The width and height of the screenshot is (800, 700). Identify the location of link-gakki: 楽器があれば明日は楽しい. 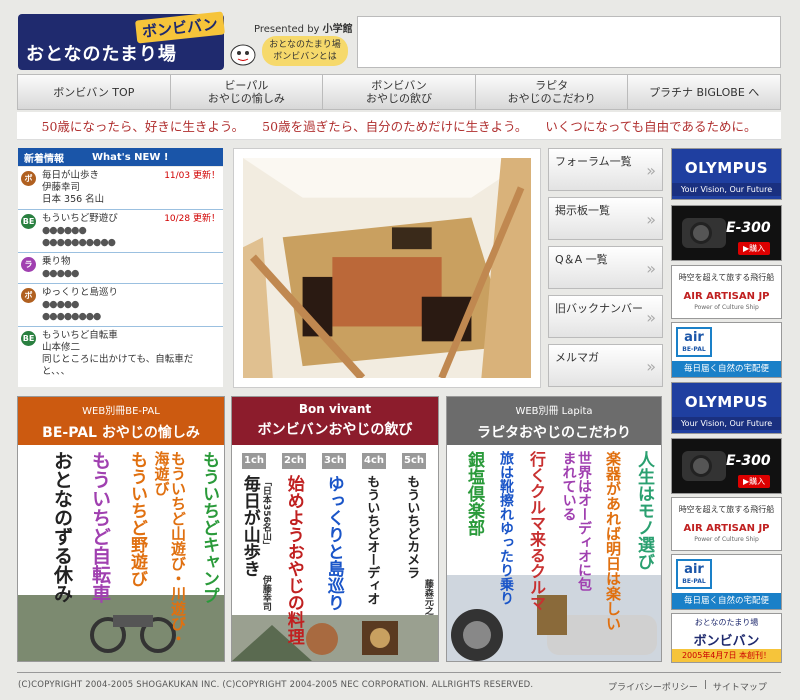
(613, 541).